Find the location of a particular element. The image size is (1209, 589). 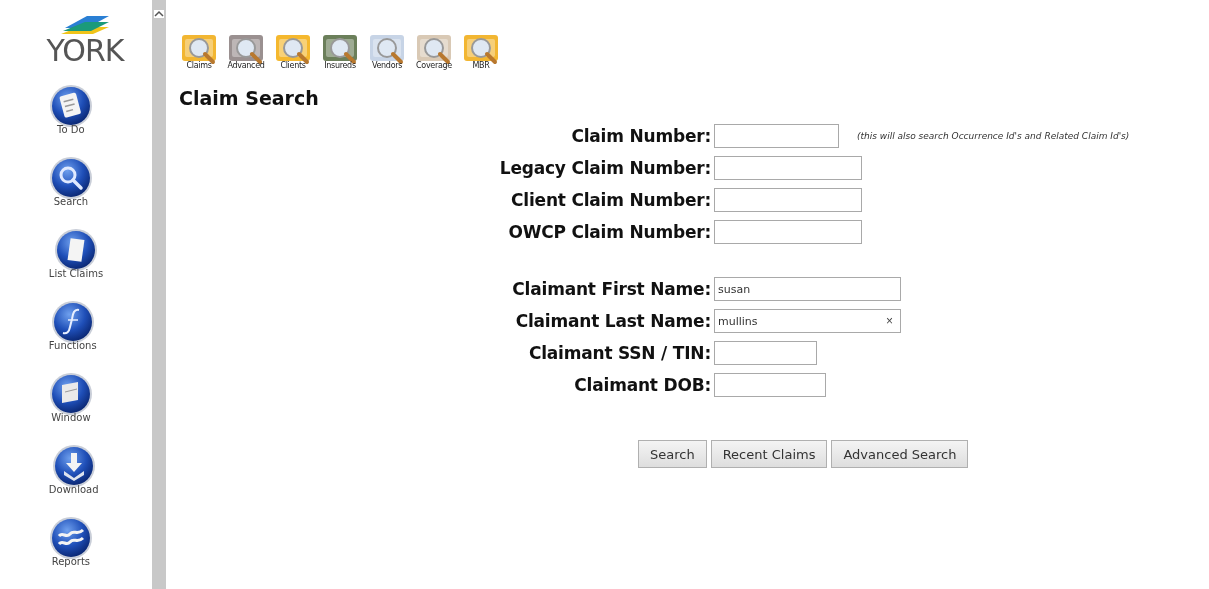

form-button: Advanced Search is located at coordinates (900, 454).